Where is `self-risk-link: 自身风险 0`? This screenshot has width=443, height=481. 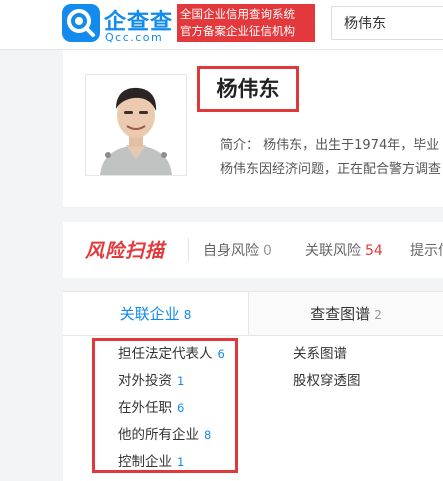 self-risk-link: 自身风险 0 is located at coordinates (237, 250).